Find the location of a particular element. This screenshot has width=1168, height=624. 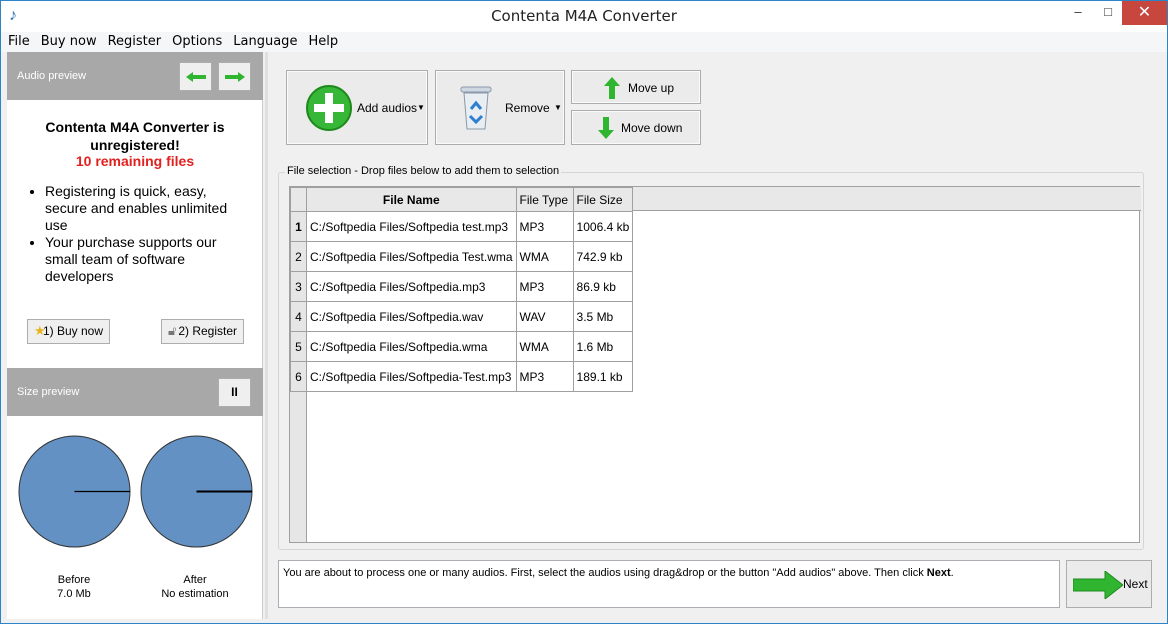

window-title: Contenta M4A Converter is located at coordinates (584, 16).